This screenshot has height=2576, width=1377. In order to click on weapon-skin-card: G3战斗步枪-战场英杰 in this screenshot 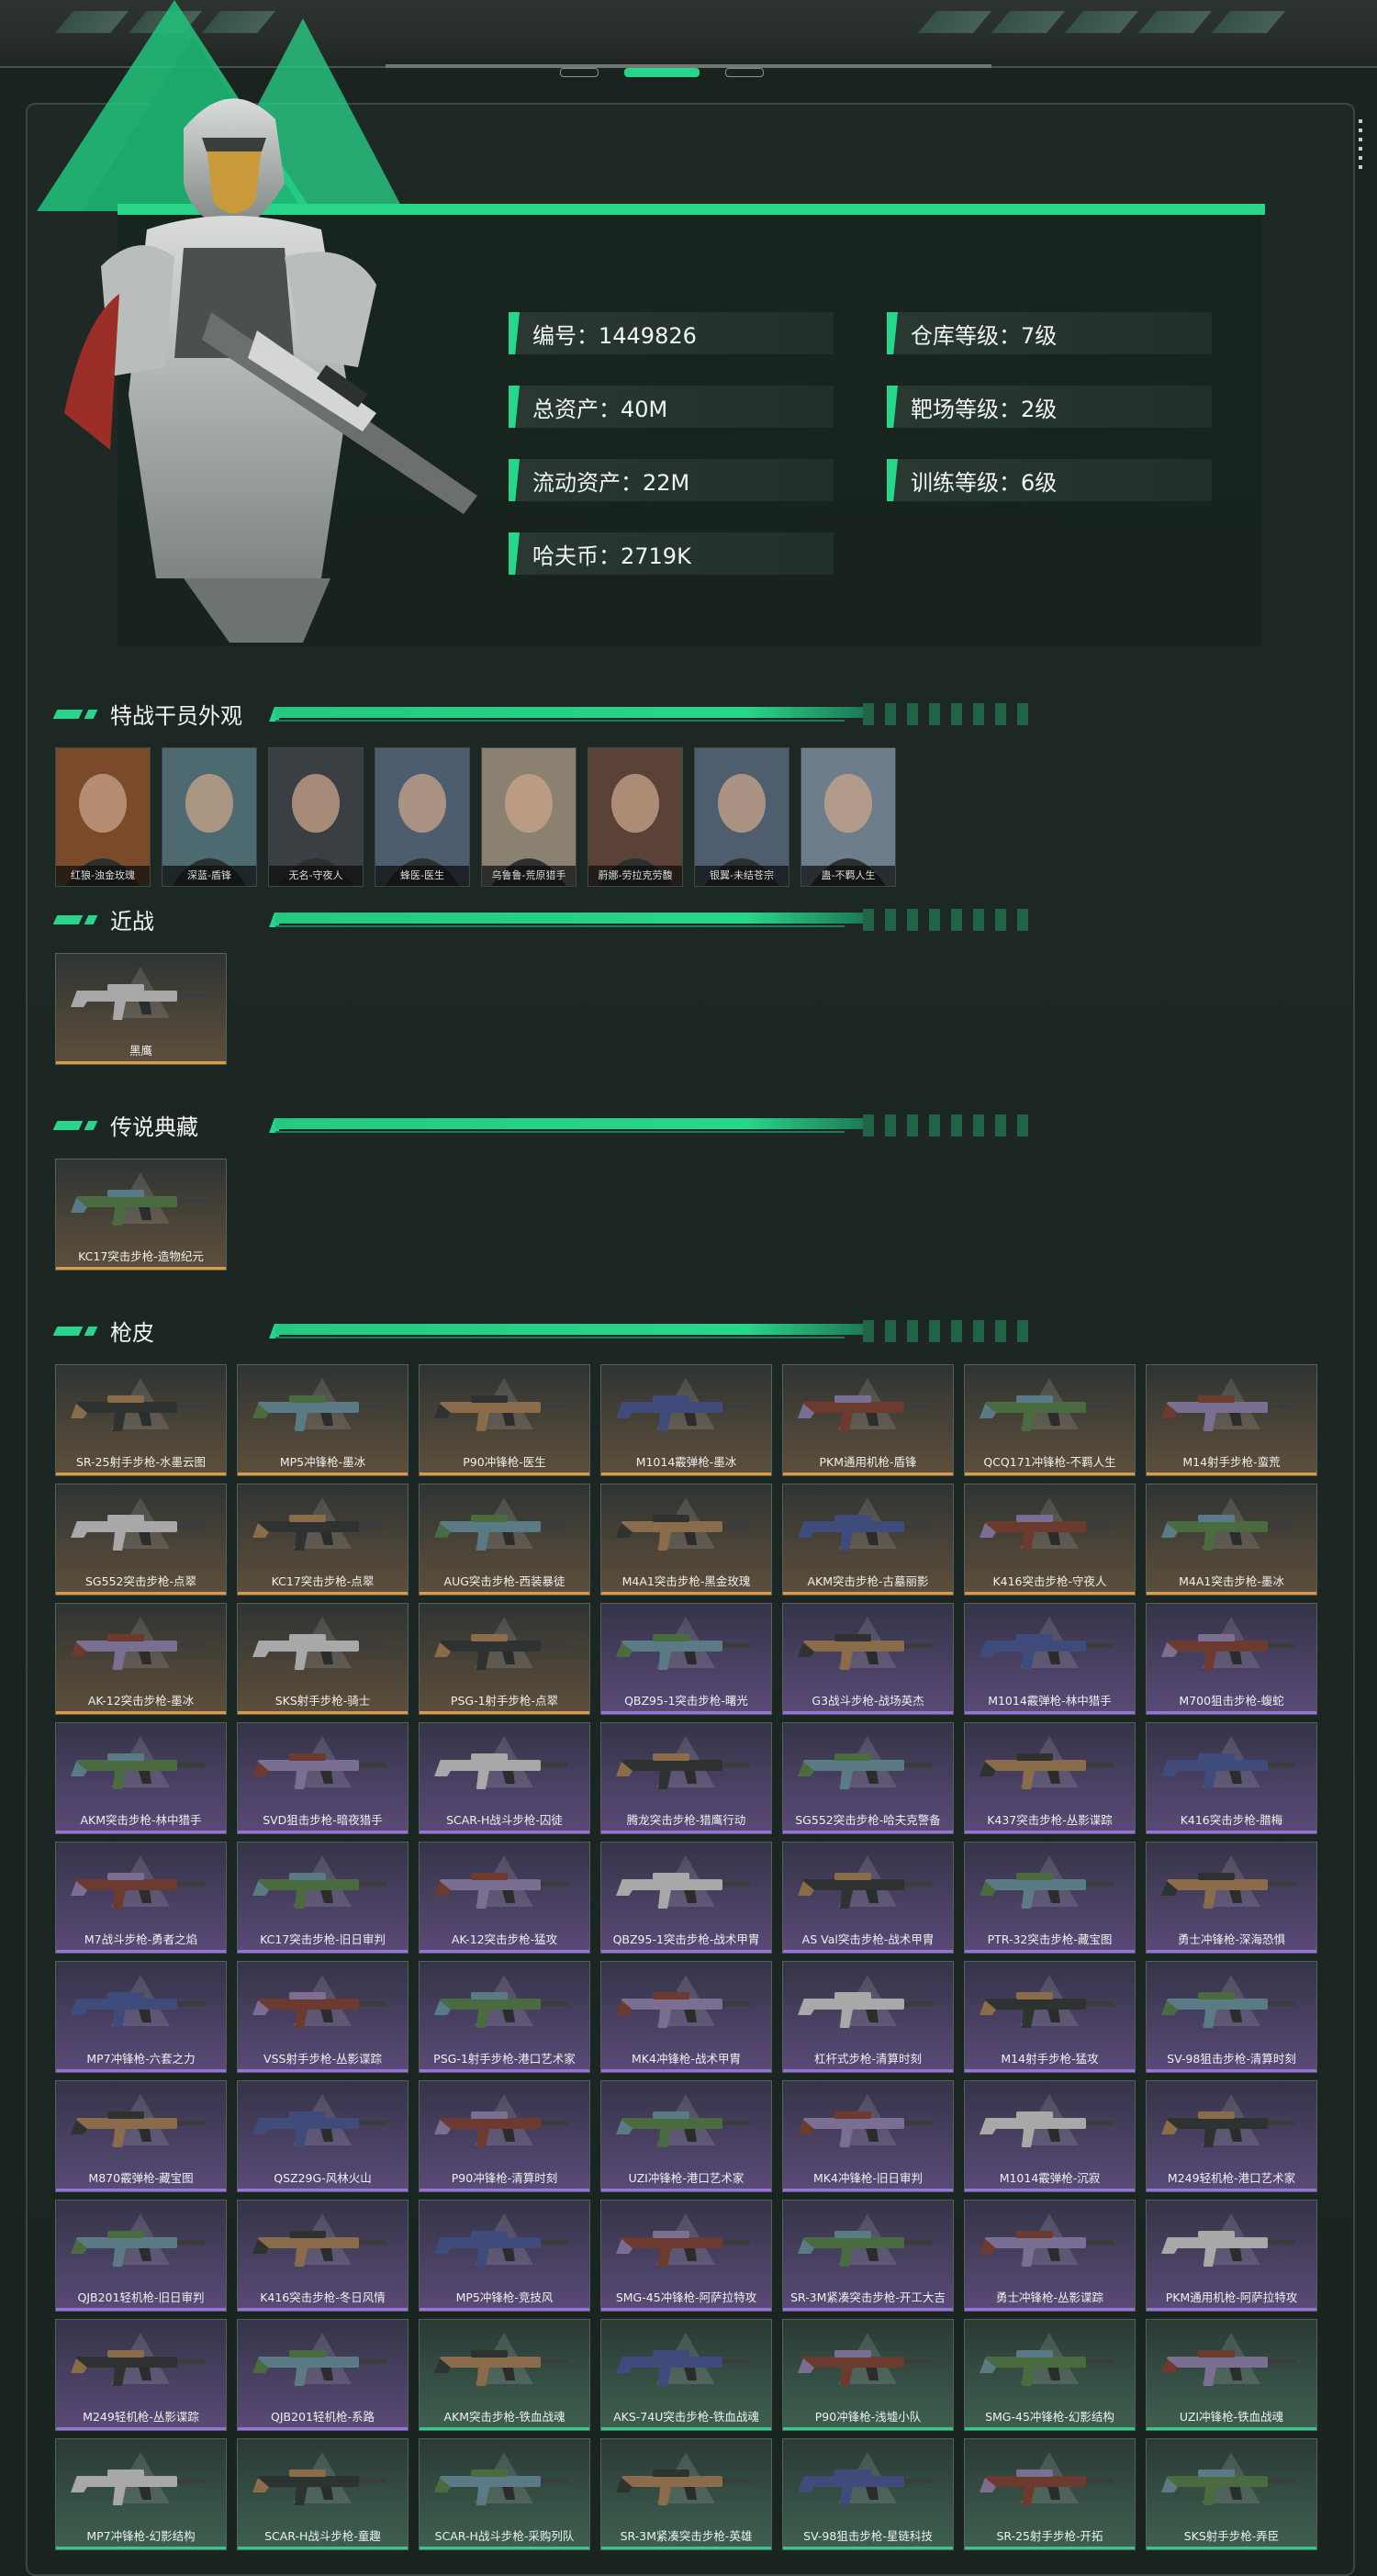, I will do `click(868, 1659)`.